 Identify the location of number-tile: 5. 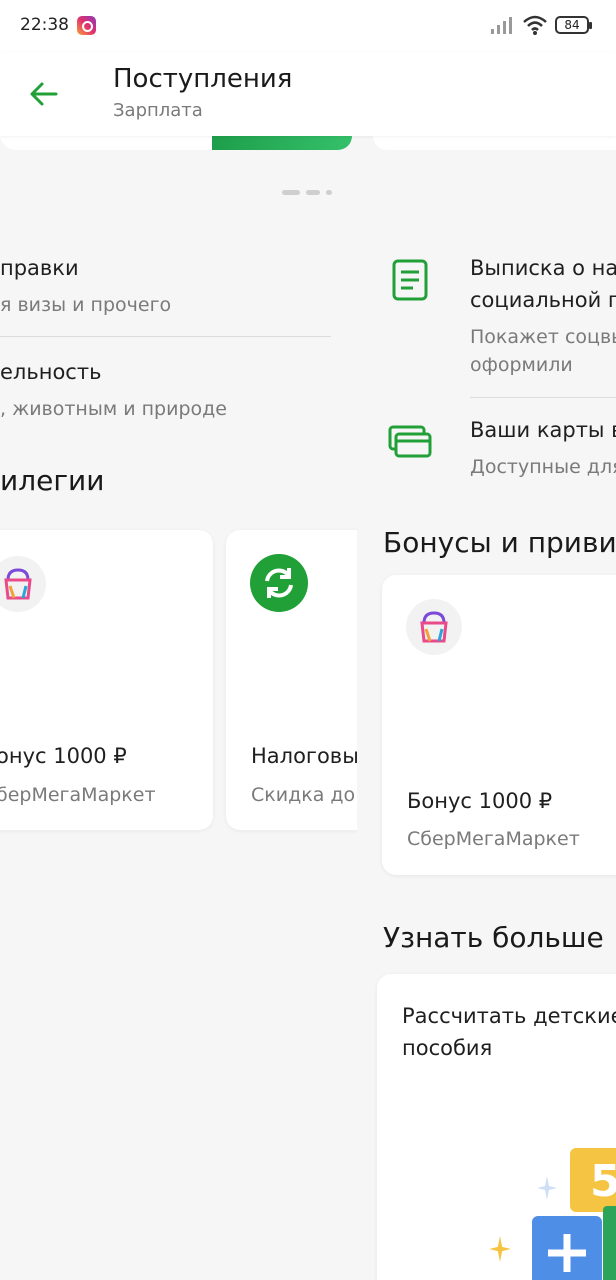
(593, 1180).